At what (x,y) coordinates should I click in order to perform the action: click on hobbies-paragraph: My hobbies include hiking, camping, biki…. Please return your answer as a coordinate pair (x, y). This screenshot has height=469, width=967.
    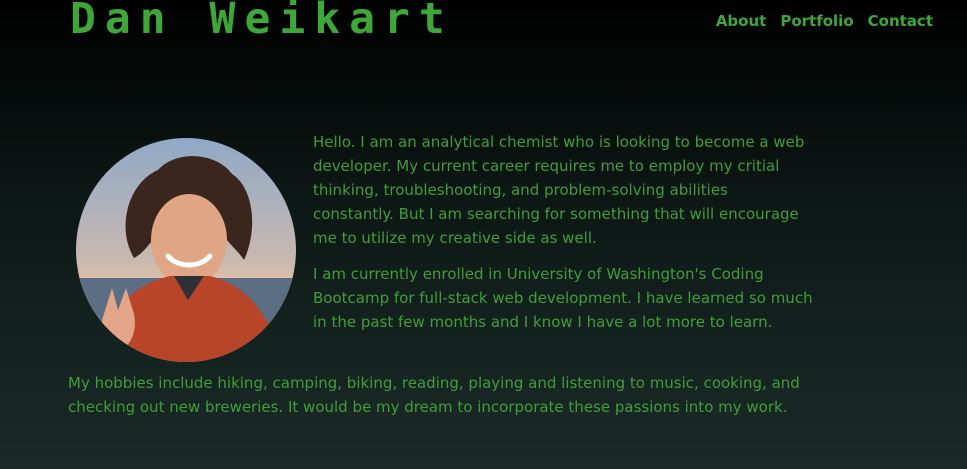
    Looking at the image, I should click on (434, 395).